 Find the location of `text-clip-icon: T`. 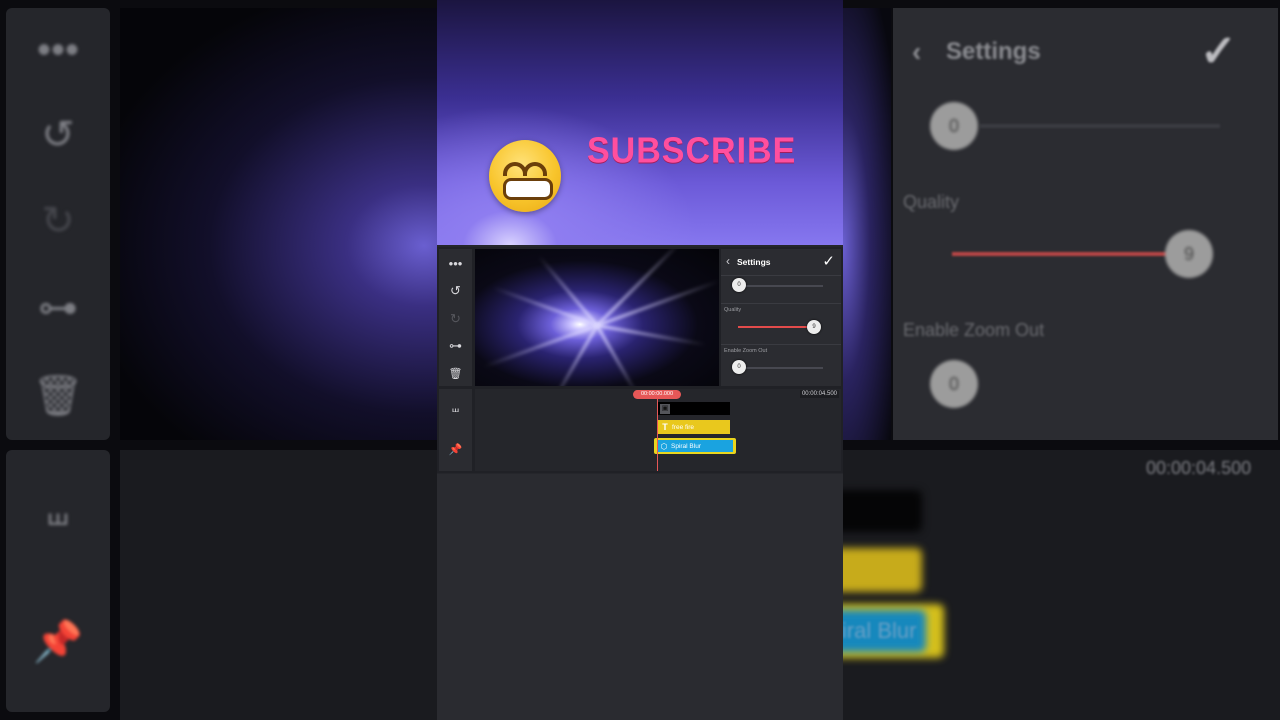

text-clip-icon: T is located at coordinates (665, 427).